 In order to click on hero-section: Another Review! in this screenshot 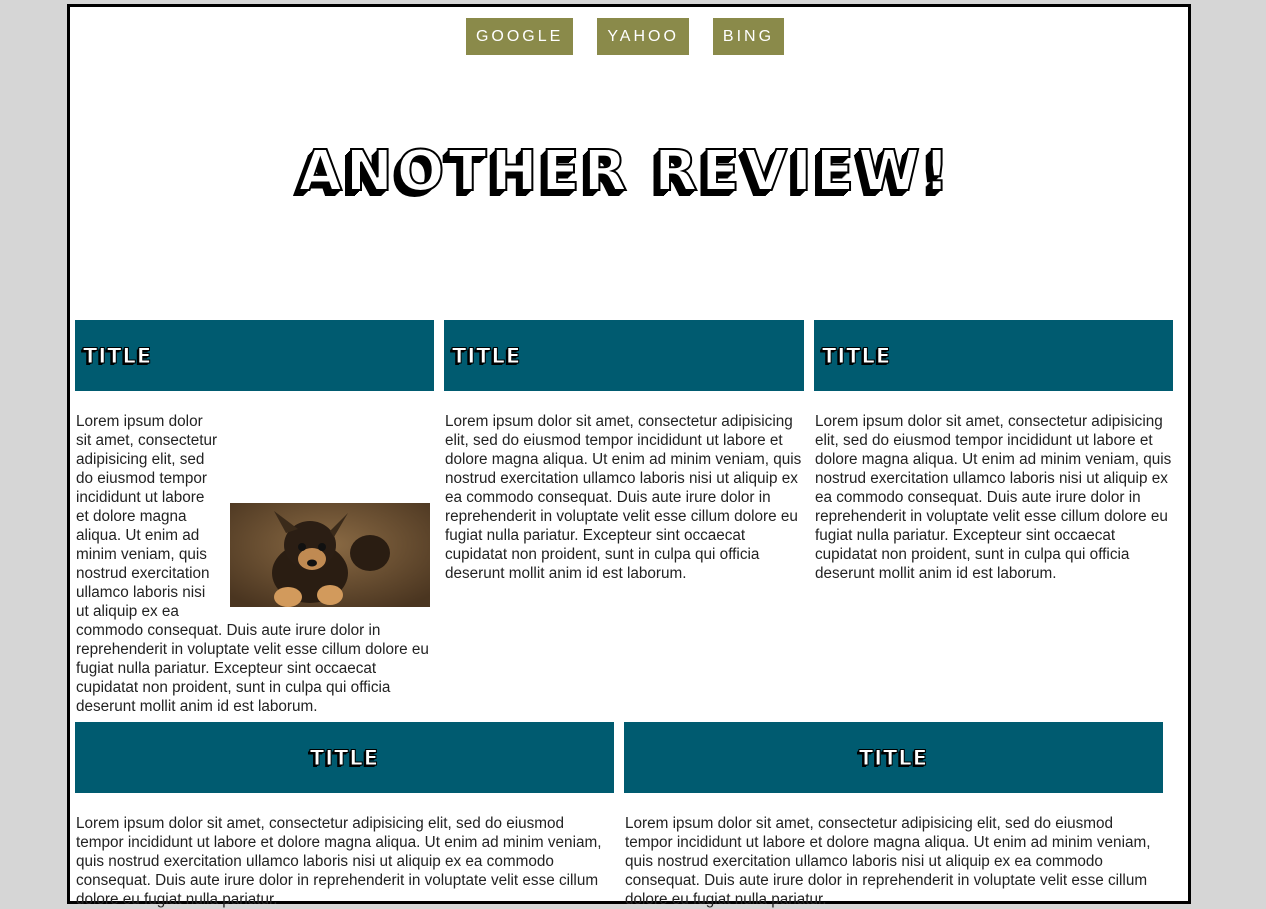, I will do `click(629, 171)`.